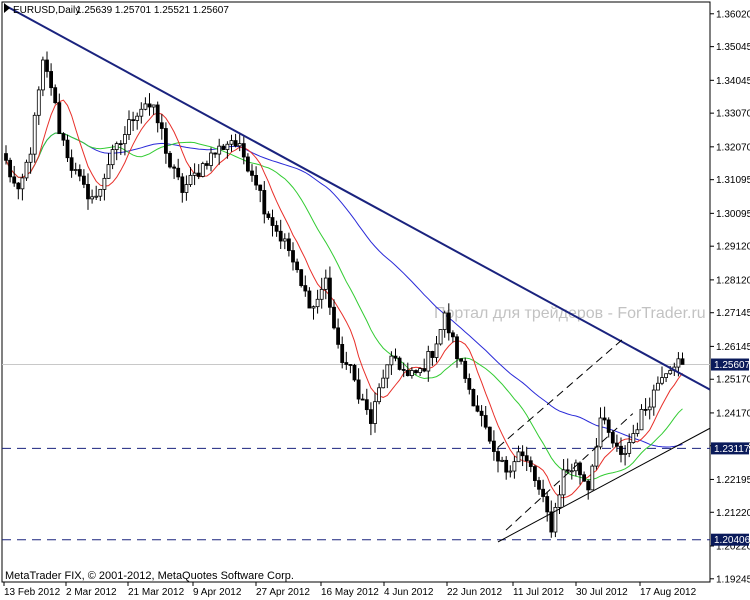 Image resolution: width=750 pixels, height=600 pixels. I want to click on time-tick-label: 16 May 2012, so click(350, 592).